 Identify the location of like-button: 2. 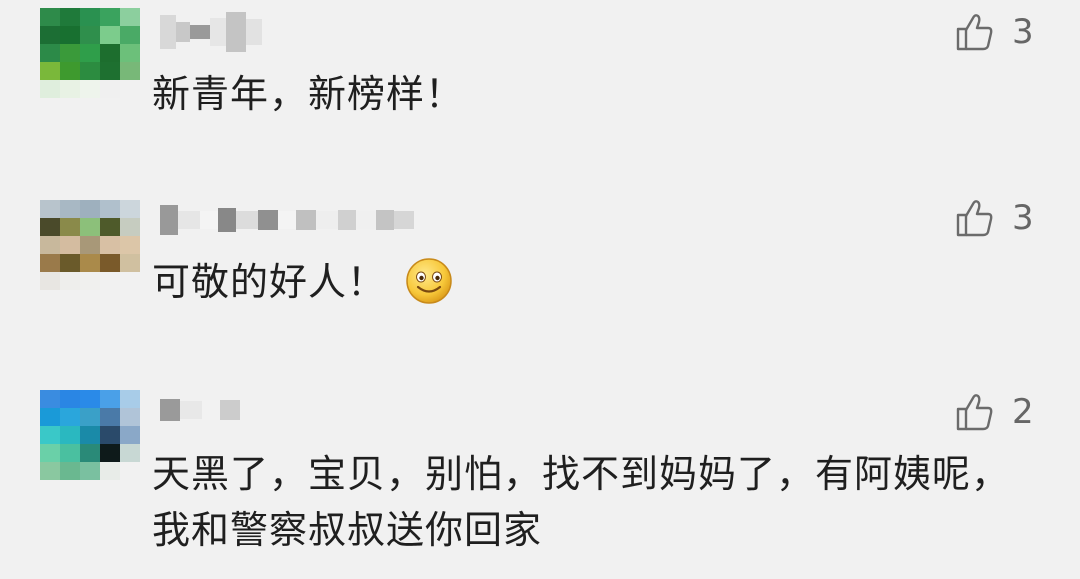
(993, 412).